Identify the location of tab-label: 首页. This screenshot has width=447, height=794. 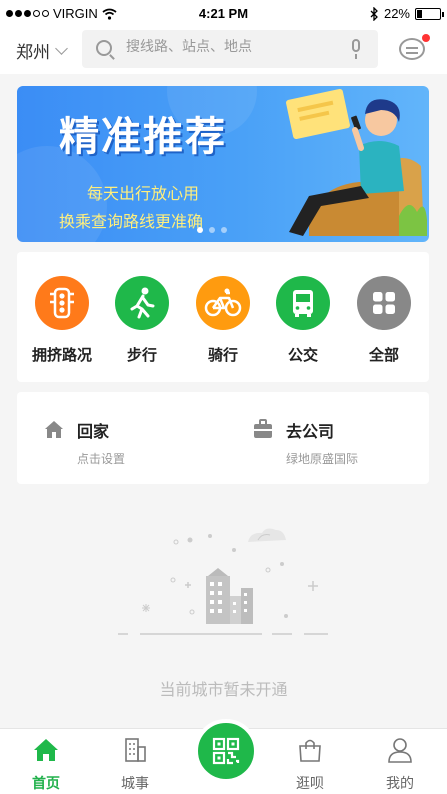
(46, 784).